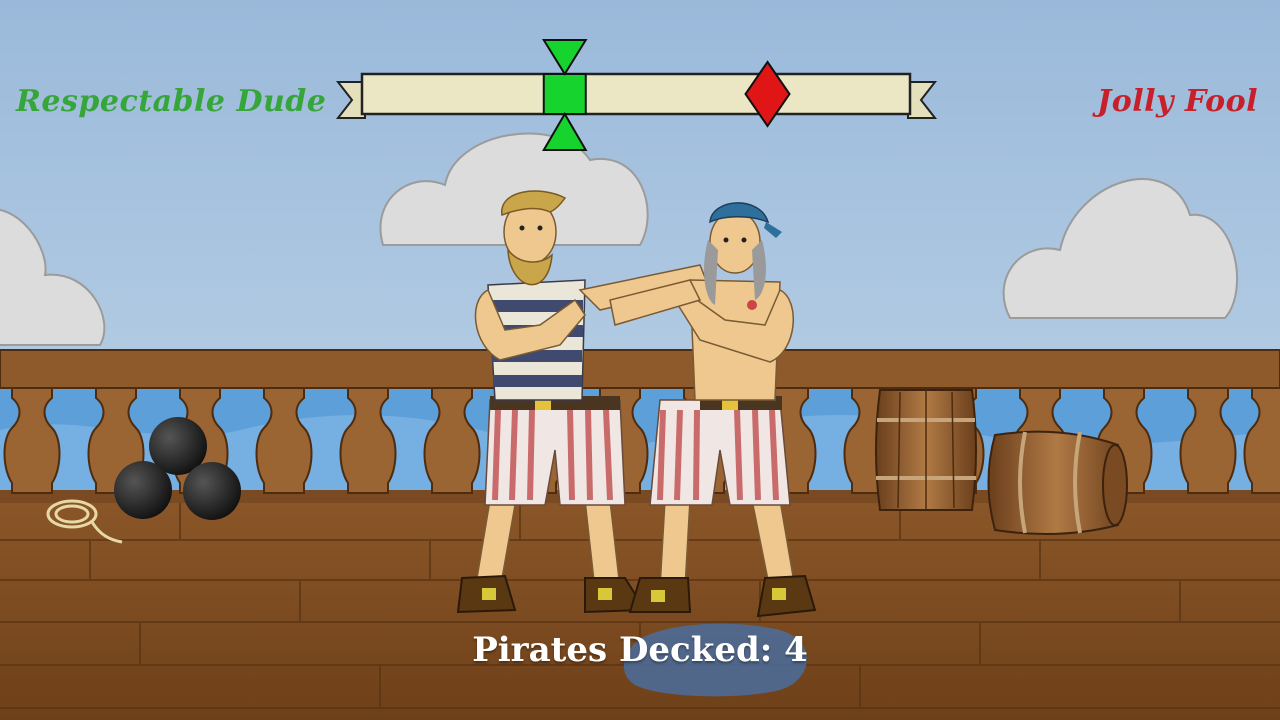  I want to click on player-name-left: Respectable Dude, so click(171, 101).